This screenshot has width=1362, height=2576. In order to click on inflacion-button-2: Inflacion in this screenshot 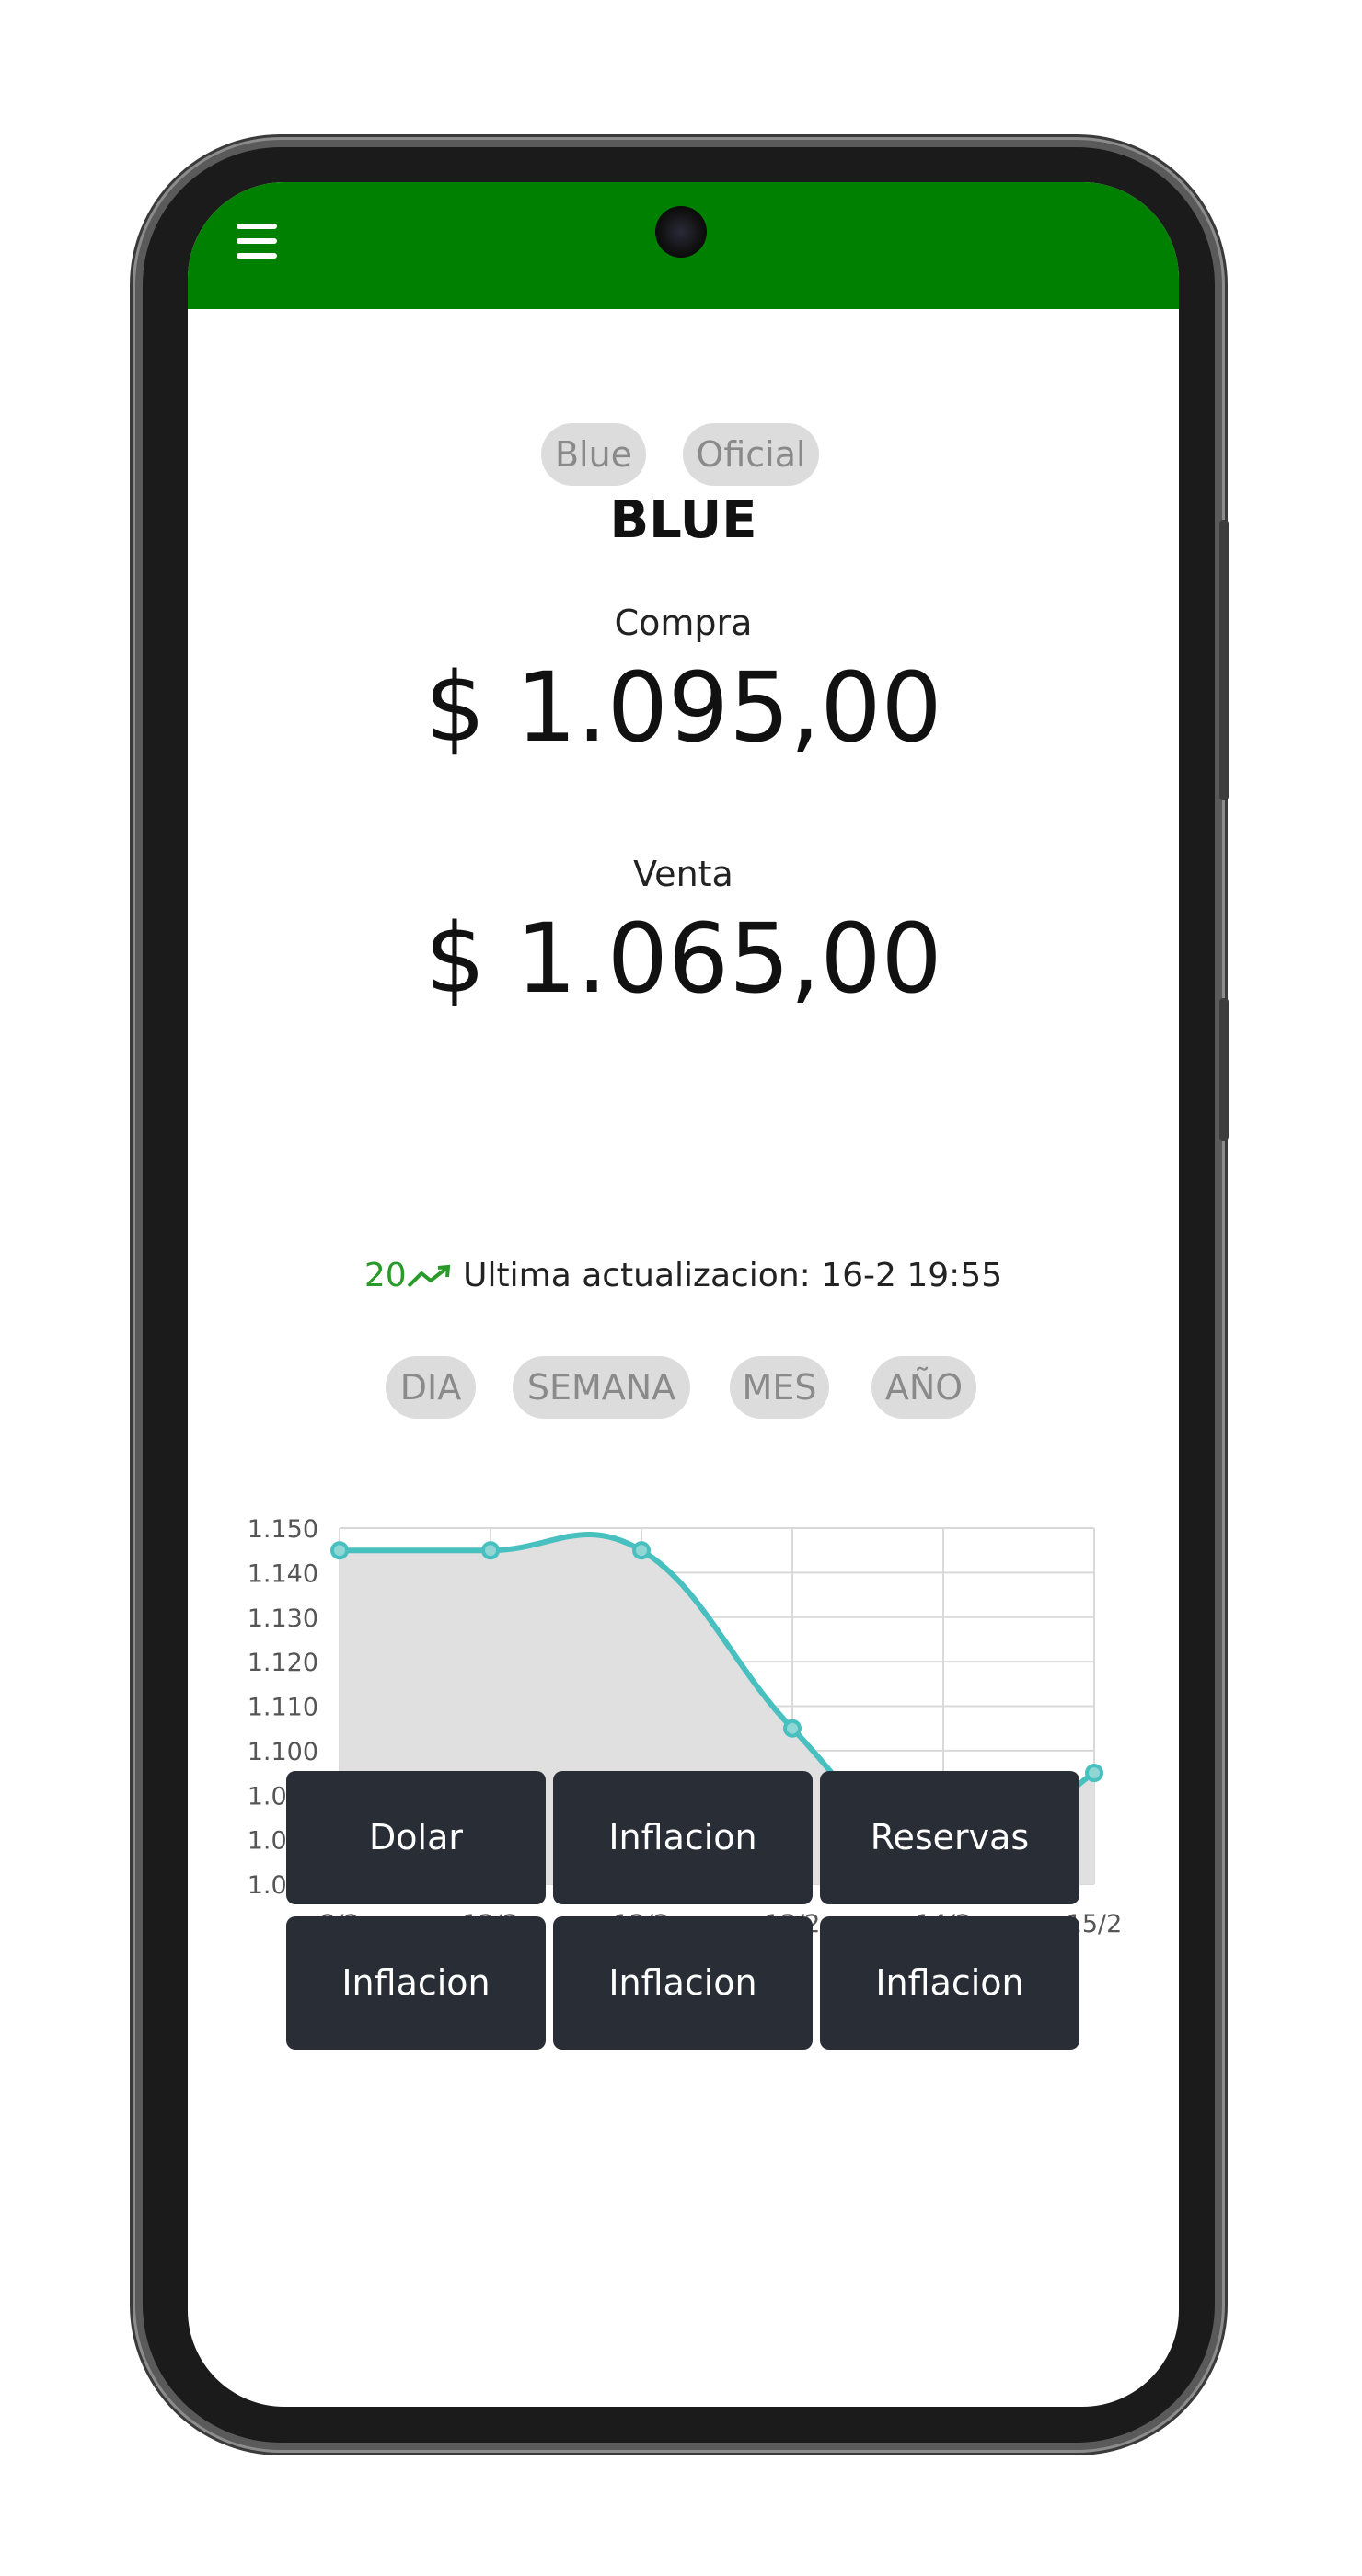, I will do `click(416, 1983)`.